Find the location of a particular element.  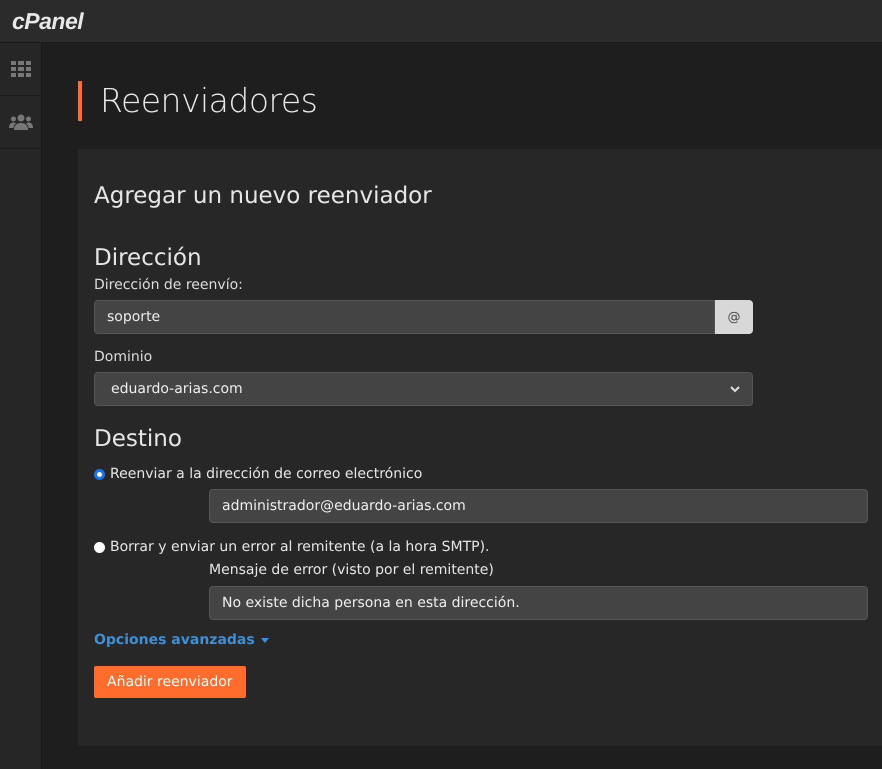

radio-label: Reenviar a la dirección de correo electrónico is located at coordinates (266, 474).